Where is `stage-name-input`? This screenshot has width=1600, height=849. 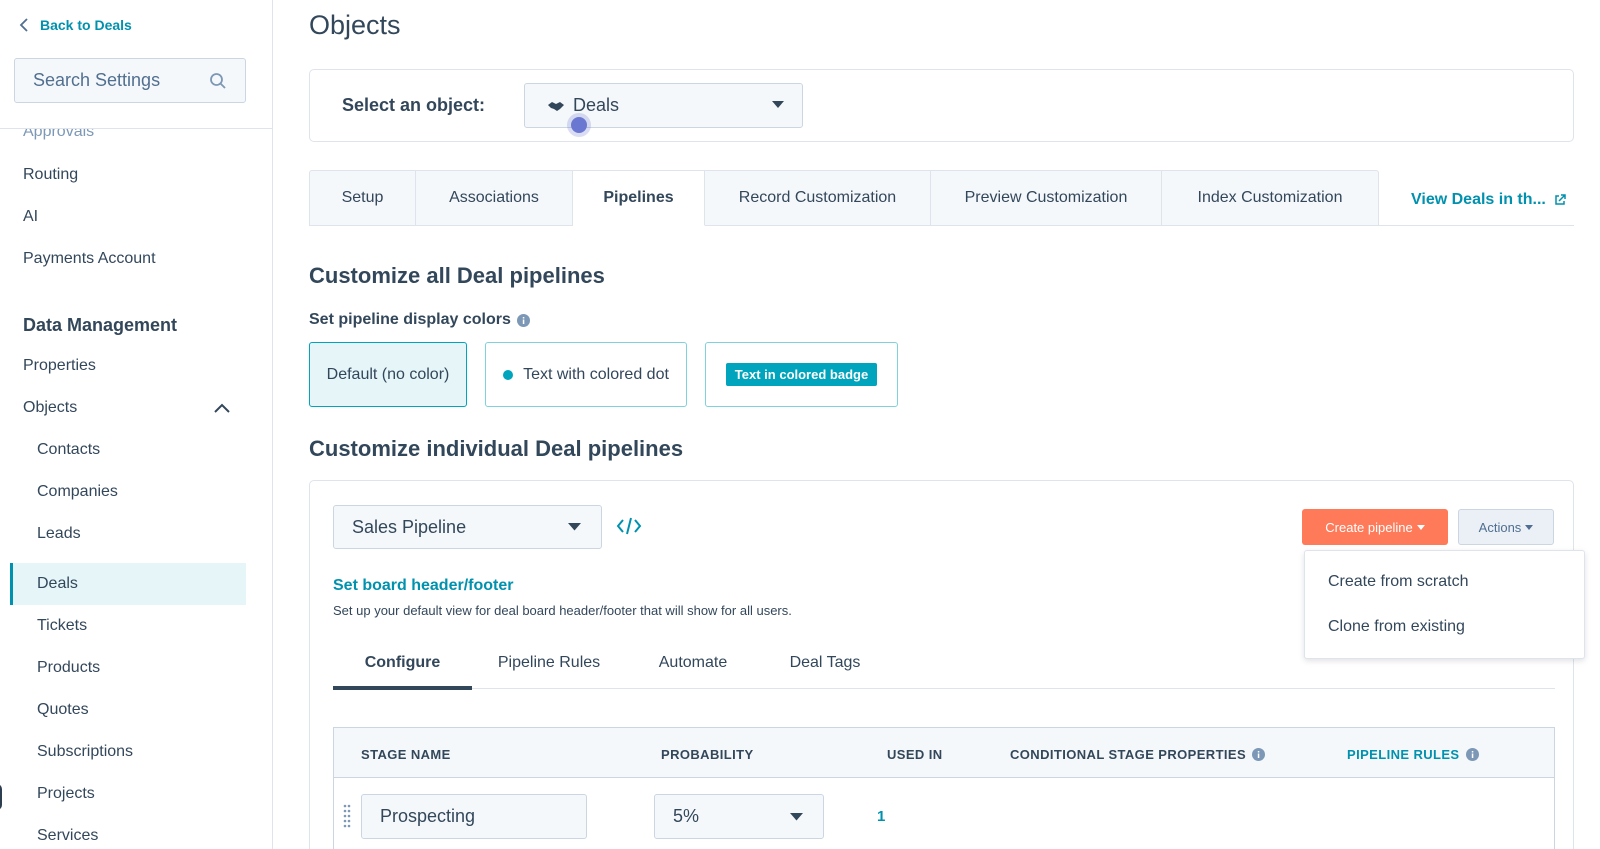
stage-name-input is located at coordinates (474, 816).